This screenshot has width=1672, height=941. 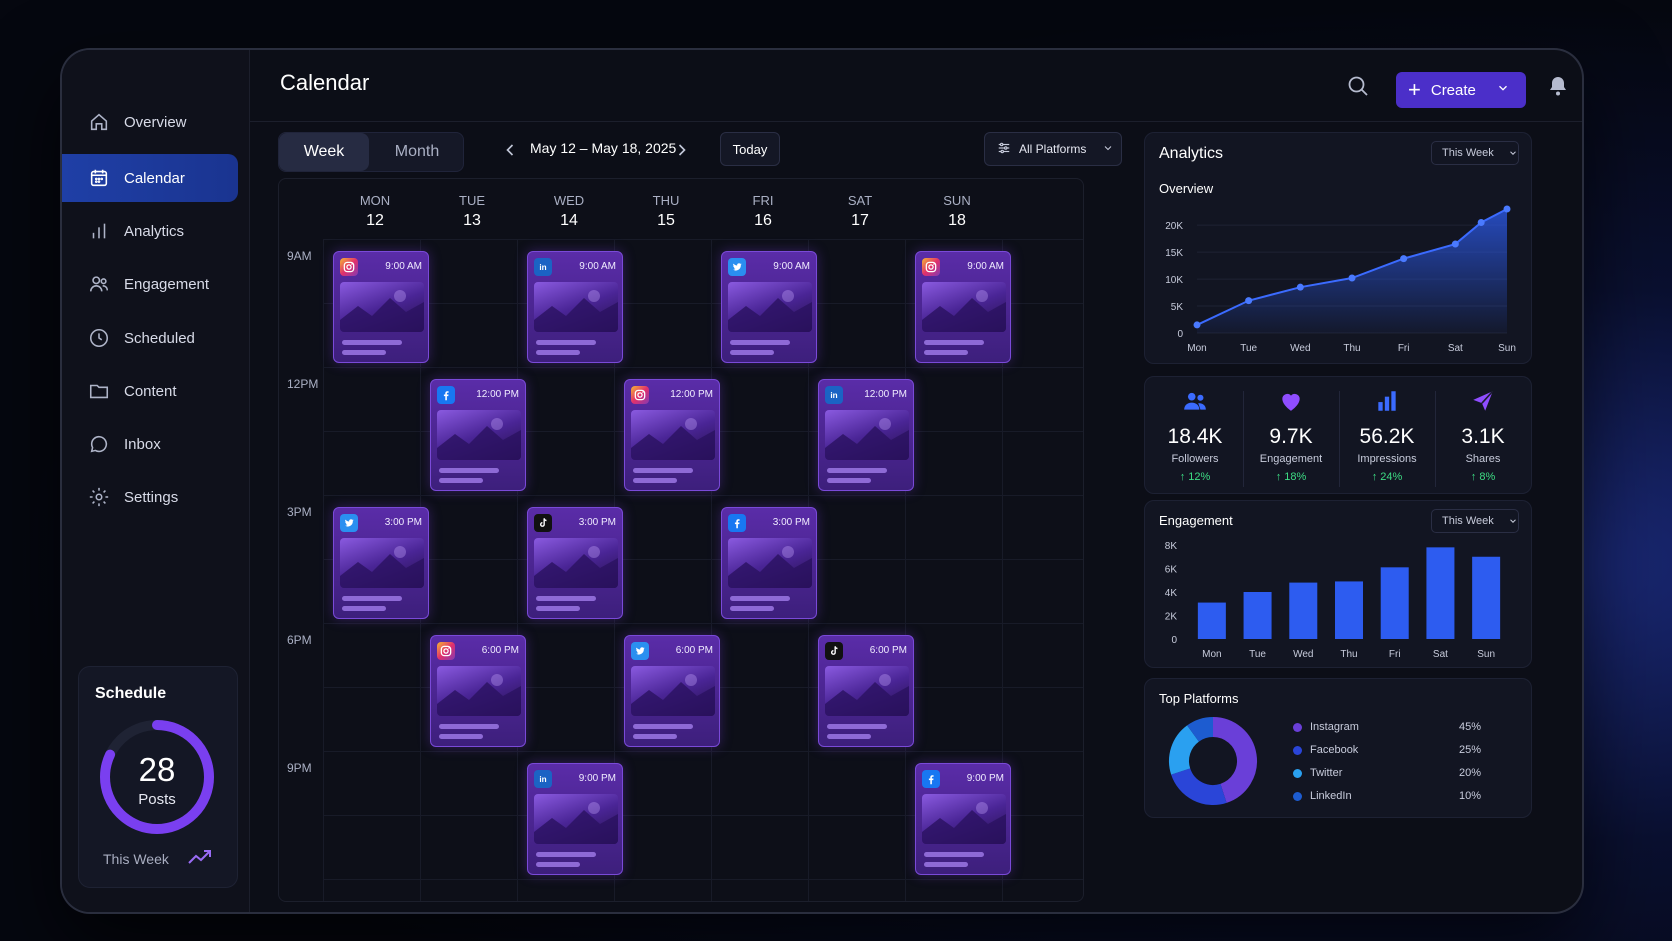 I want to click on analytics-period-dropdown: This Week, so click(x=1475, y=153).